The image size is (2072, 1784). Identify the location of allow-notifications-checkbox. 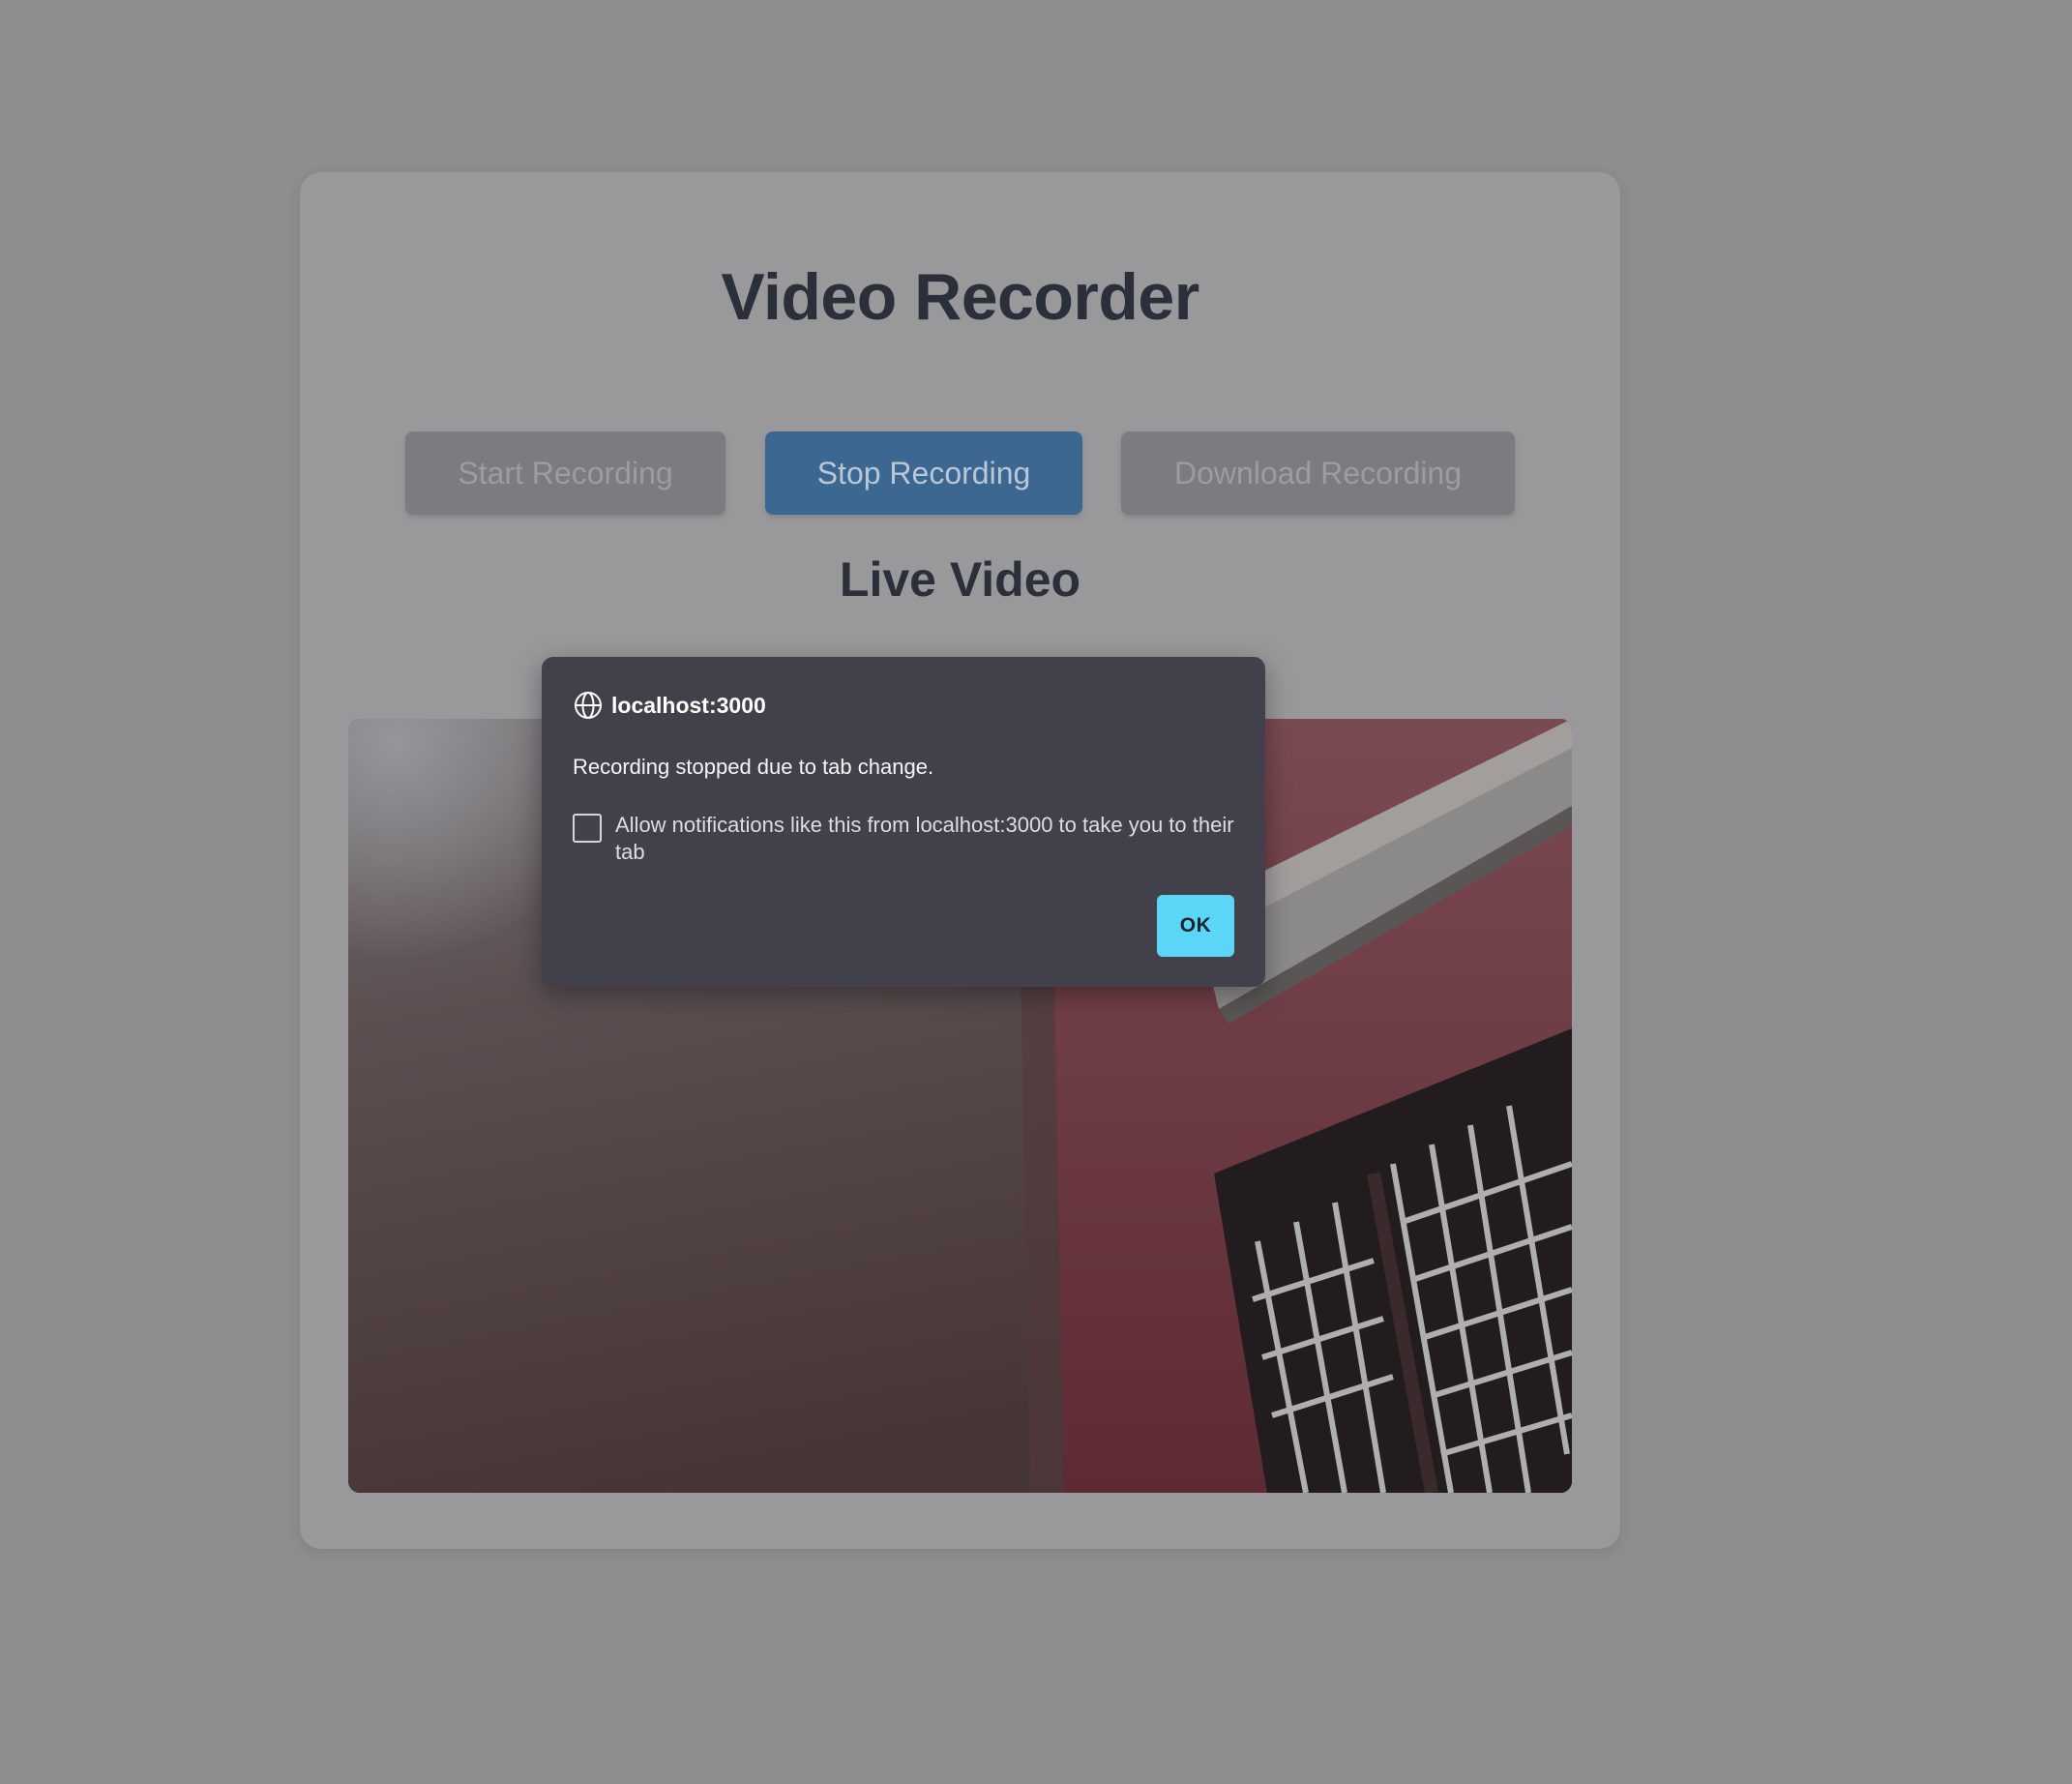
(587, 828).